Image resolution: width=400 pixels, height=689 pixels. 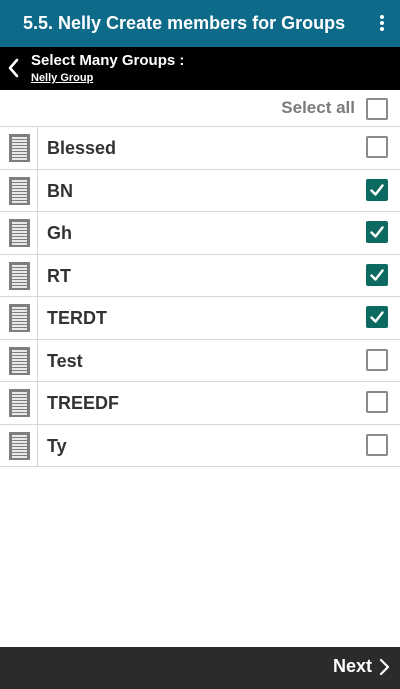 What do you see at coordinates (200, 445) in the screenshot?
I see `list-item: Ty` at bounding box center [200, 445].